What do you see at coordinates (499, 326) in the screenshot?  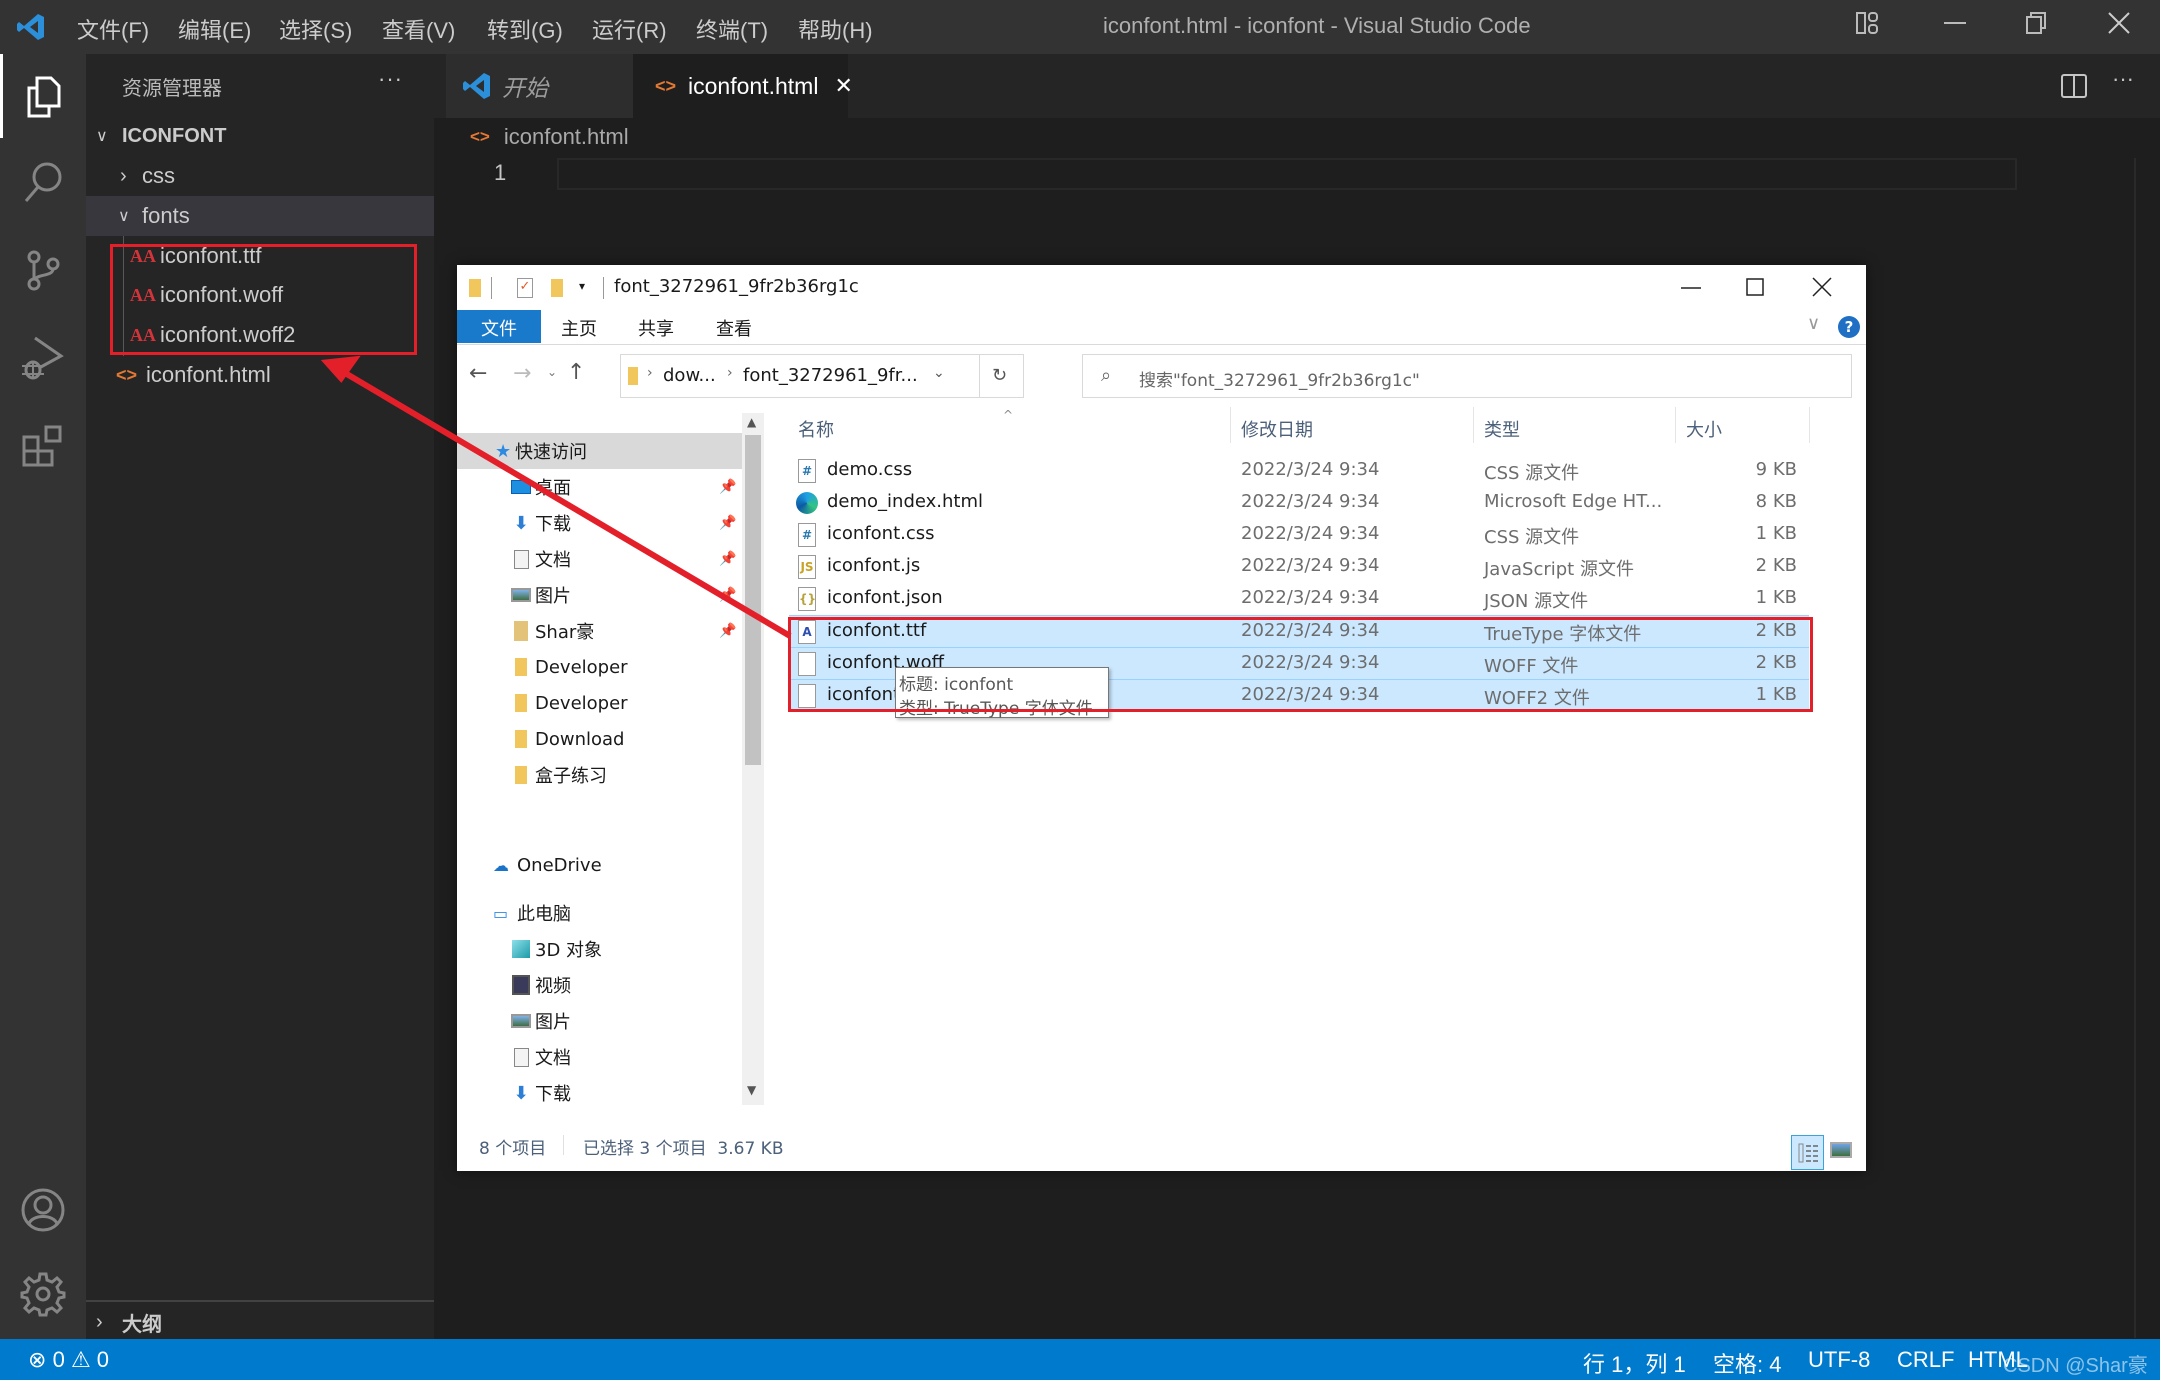 I see `ribbon-tab-file: 文件` at bounding box center [499, 326].